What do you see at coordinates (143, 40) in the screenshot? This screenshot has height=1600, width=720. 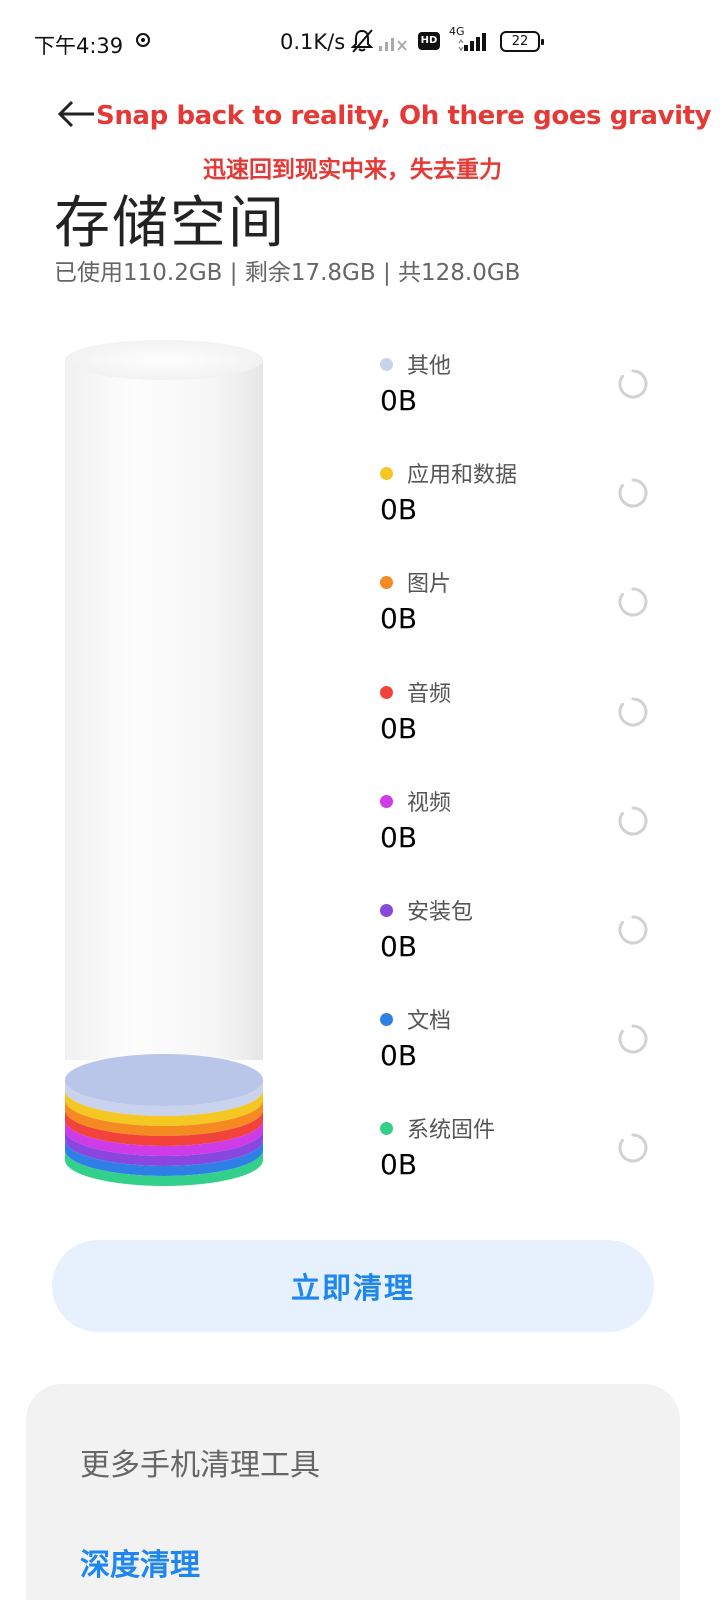 I see `app-notification-icon` at bounding box center [143, 40].